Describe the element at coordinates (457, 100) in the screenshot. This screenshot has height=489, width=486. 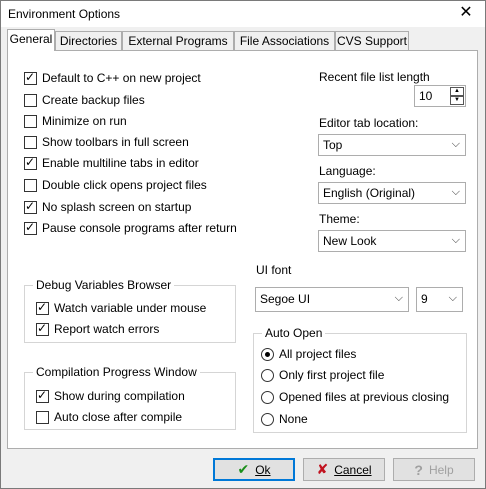
I see `spin-down-icon: ▼` at that location.